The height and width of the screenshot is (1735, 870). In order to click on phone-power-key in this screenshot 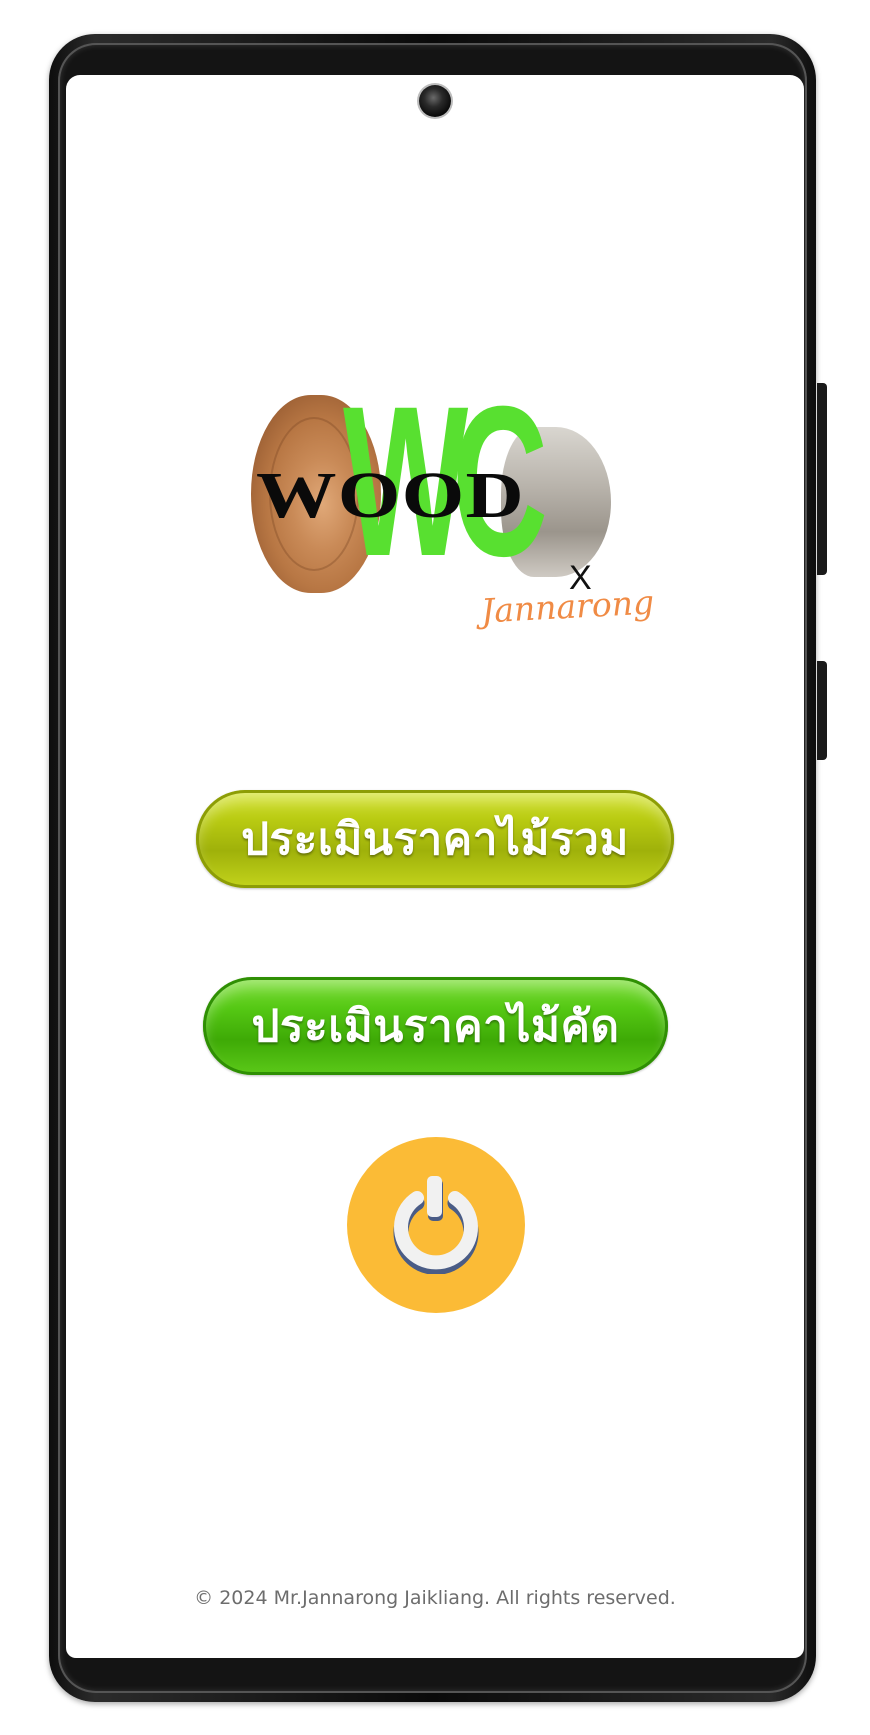, I will do `click(822, 479)`.